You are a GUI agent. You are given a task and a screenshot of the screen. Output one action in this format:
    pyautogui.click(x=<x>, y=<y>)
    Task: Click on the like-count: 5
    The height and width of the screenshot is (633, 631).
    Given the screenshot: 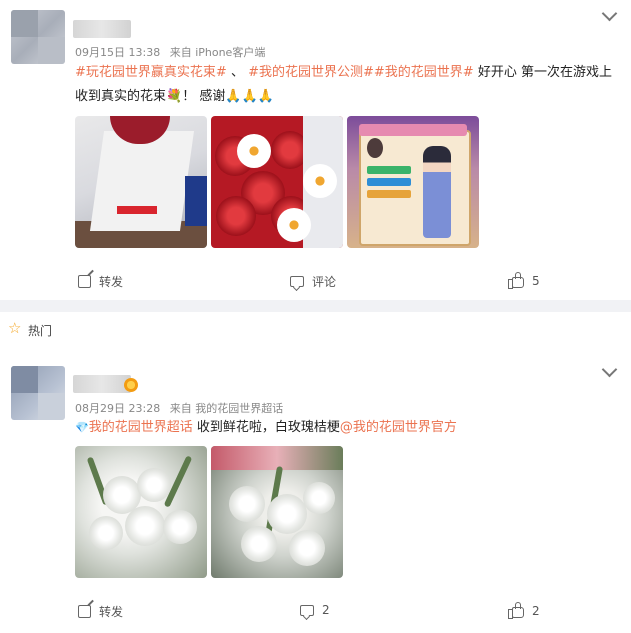 What is the action you would take?
    pyautogui.click(x=536, y=280)
    